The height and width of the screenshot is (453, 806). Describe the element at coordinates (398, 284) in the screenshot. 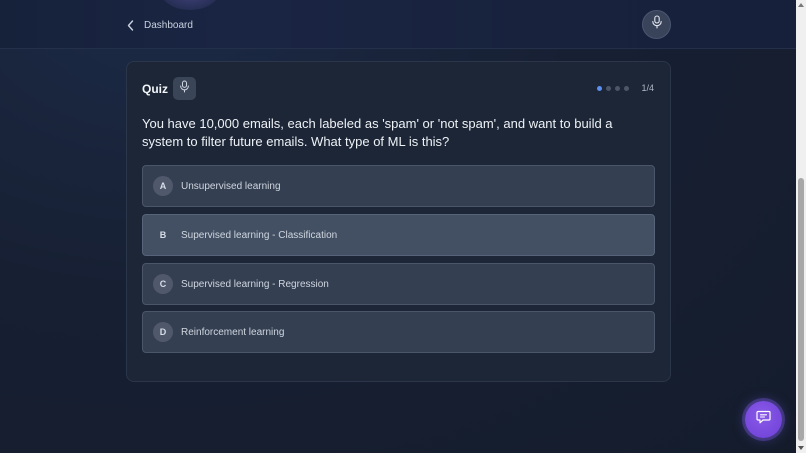

I see `answer-option-c: C Supervised learning - Regression` at that location.